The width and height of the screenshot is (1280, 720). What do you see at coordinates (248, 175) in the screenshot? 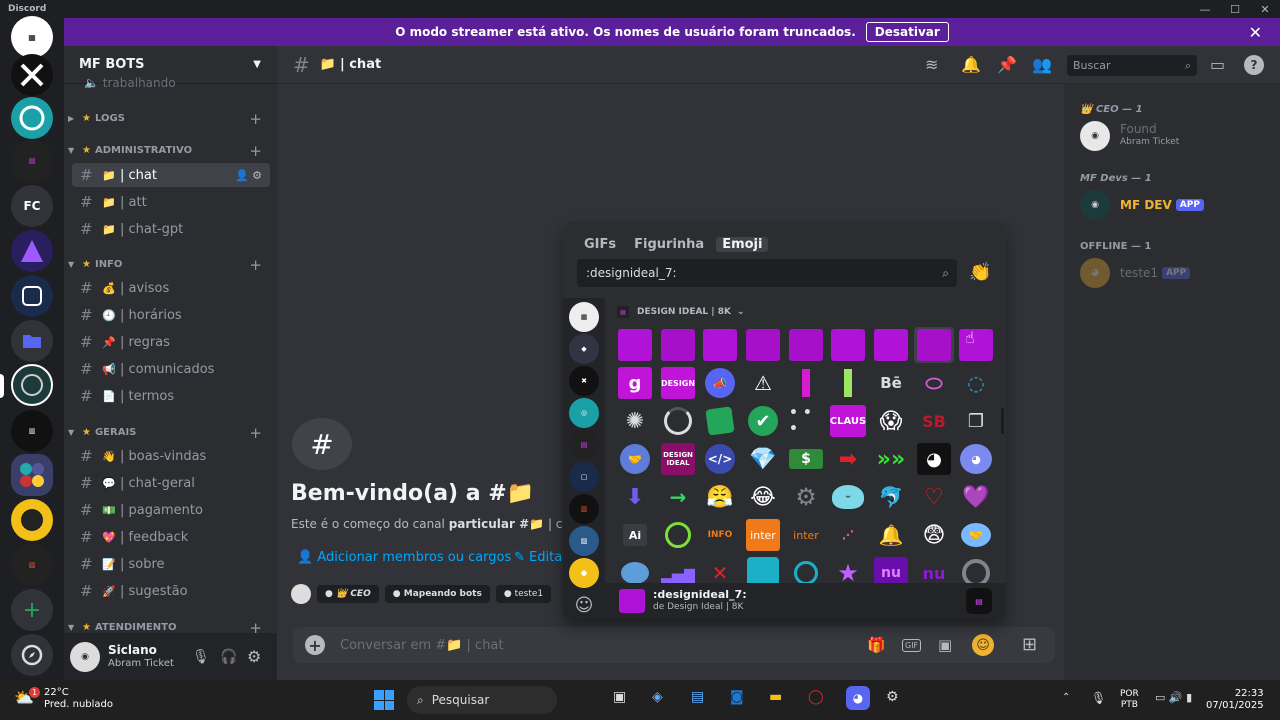
I see `settings-icons: 👤 ⚙` at bounding box center [248, 175].